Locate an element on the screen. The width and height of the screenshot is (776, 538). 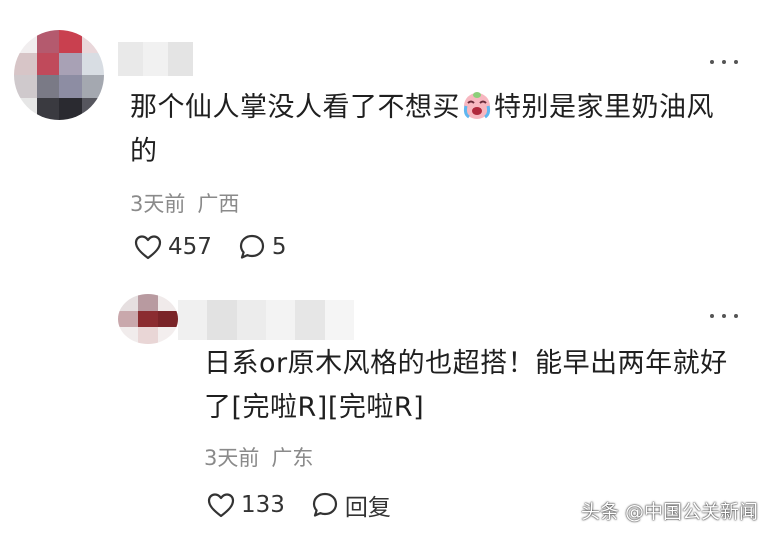
watermark: 头条 @中国公关新闻 is located at coordinates (669, 512).